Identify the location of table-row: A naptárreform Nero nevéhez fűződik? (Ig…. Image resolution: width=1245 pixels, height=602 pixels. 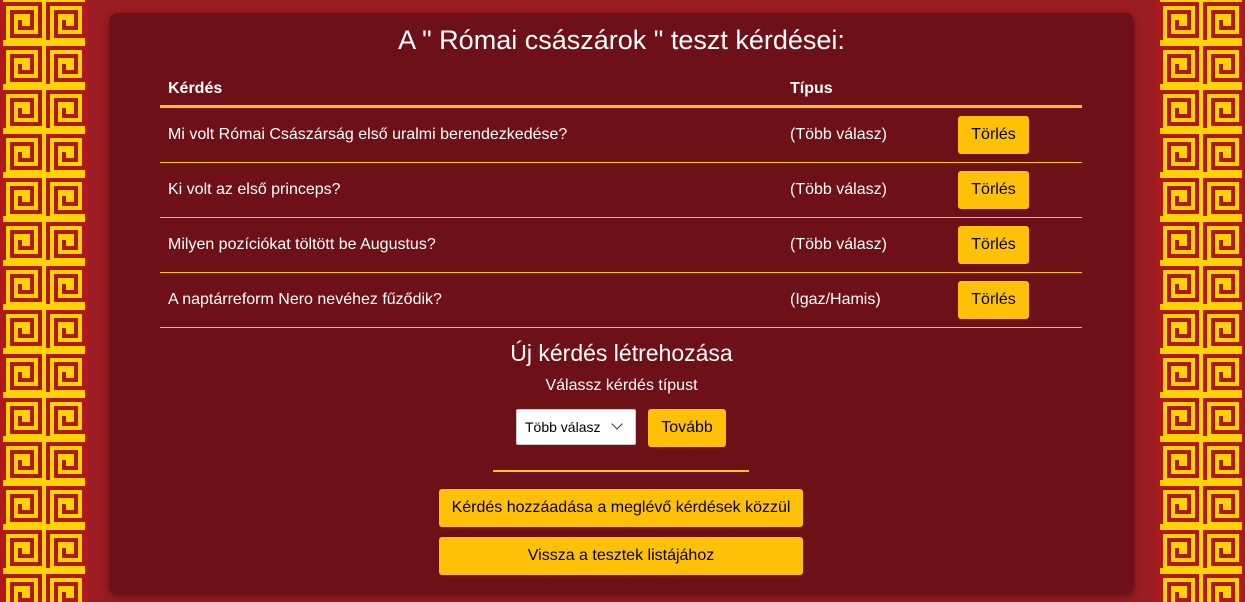
(621, 300).